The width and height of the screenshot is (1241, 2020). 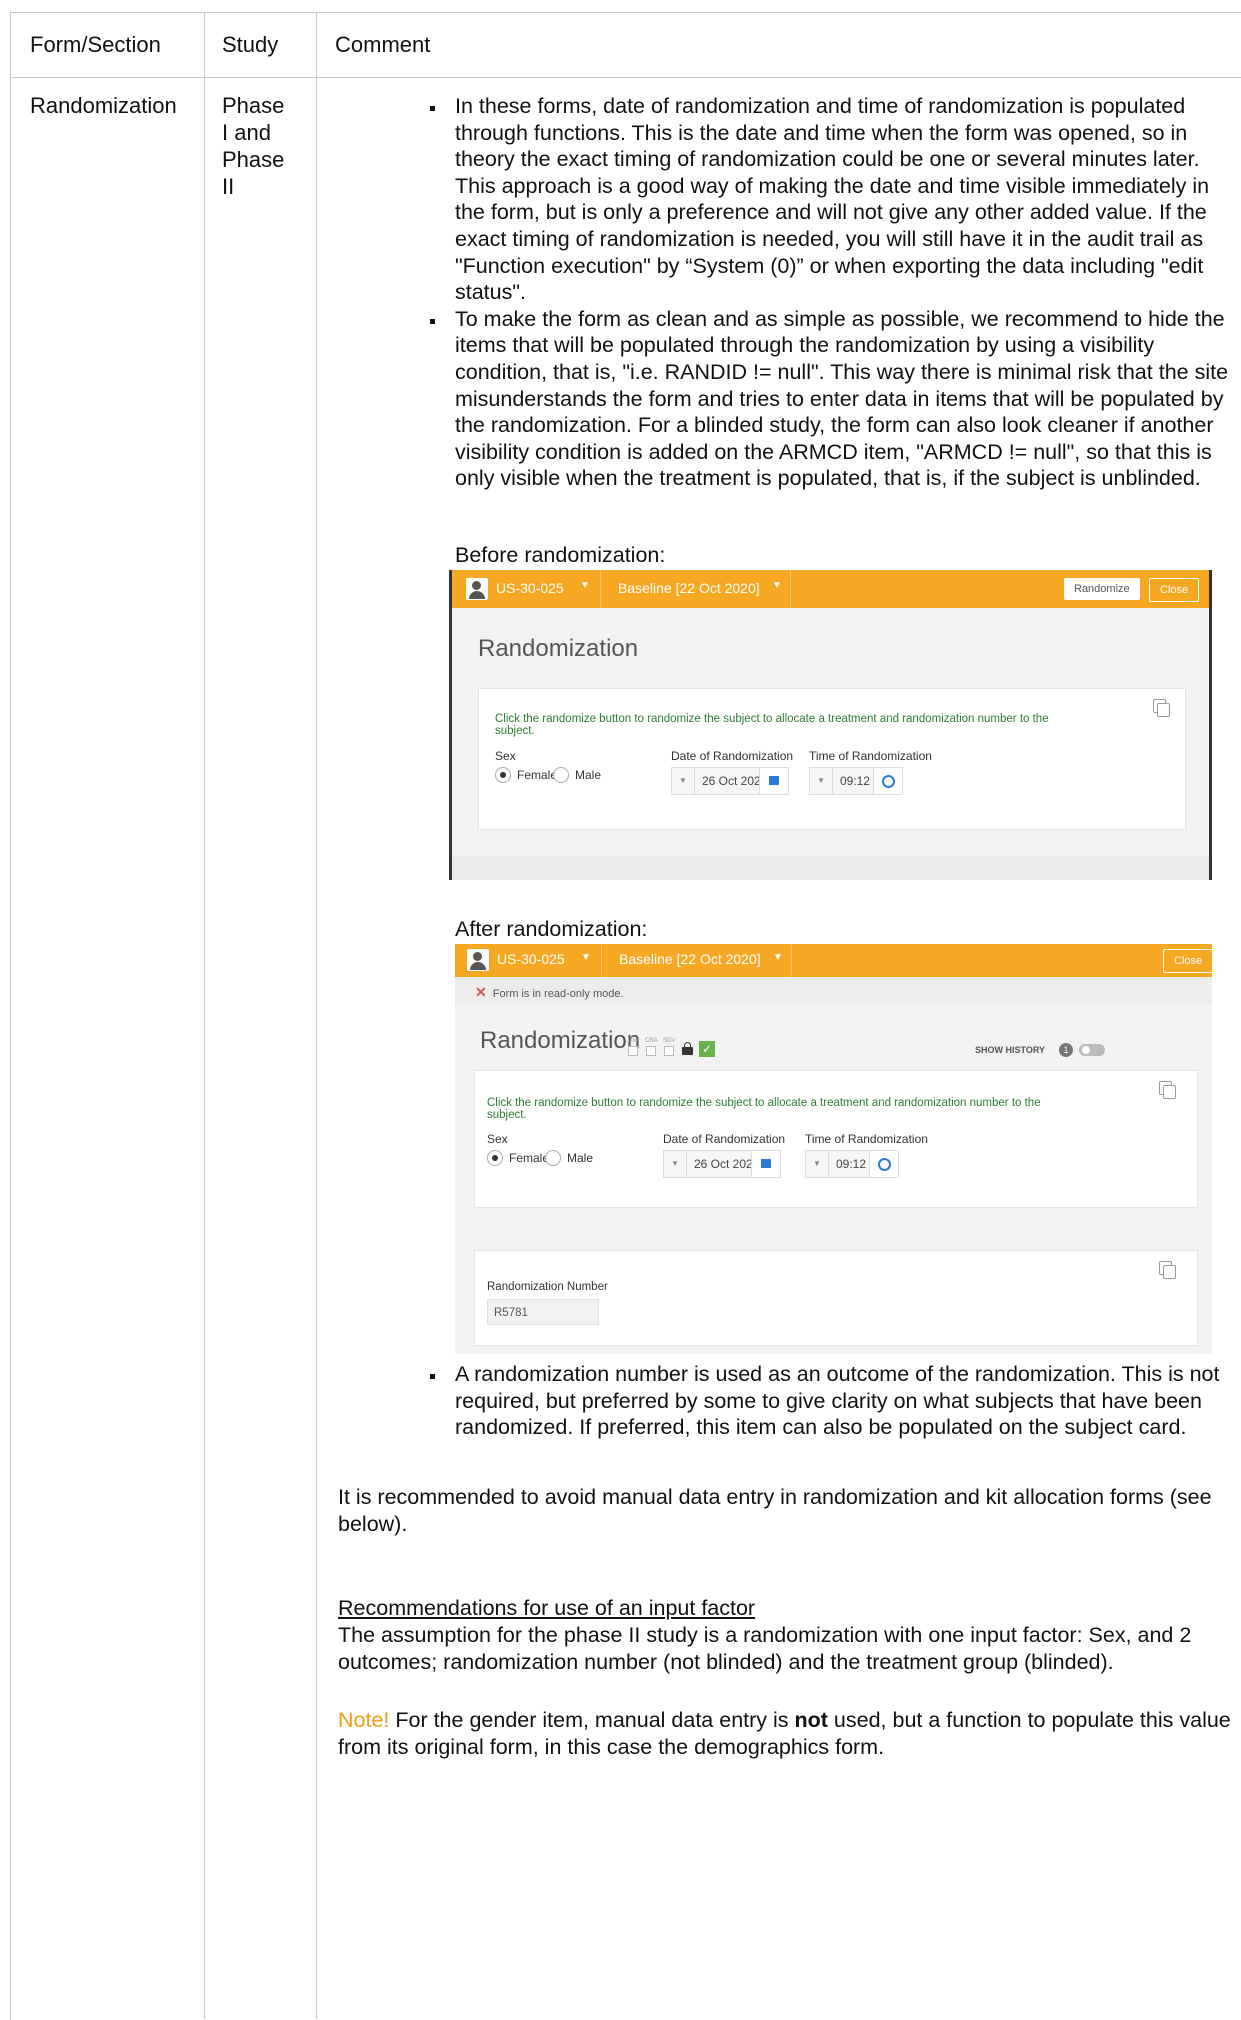 I want to click on footer-strip, so click(x=830, y=868).